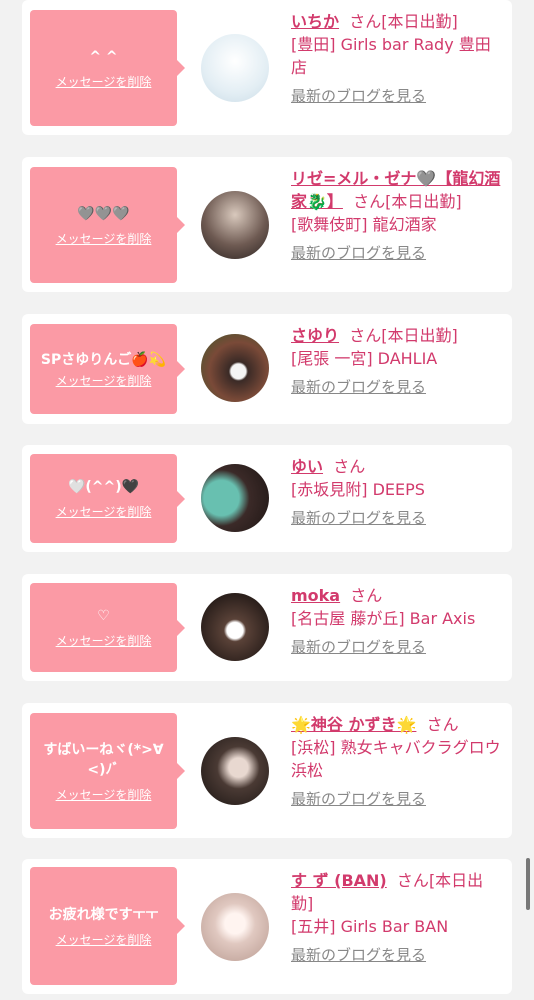 Image resolution: width=534 pixels, height=1000 pixels. Describe the element at coordinates (358, 489) in the screenshot. I see `shop-name: [赤坂見附] DEEPS` at that location.